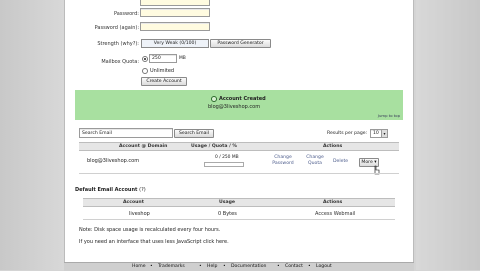 The height and width of the screenshot is (271, 480). What do you see at coordinates (214, 99) in the screenshot?
I see `success-check-icon` at bounding box center [214, 99].